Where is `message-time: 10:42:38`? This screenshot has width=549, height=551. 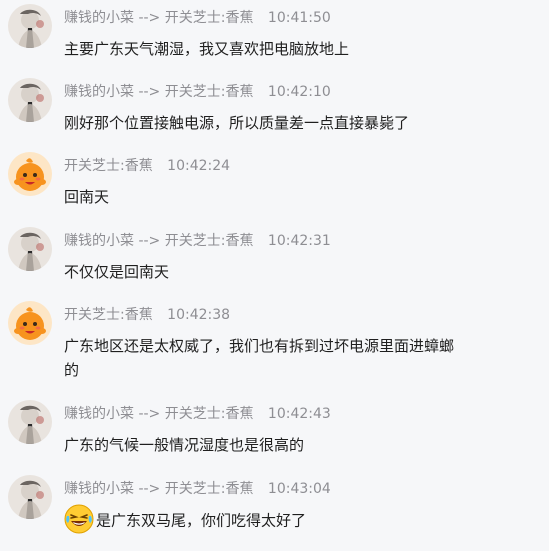 message-time: 10:42:38 is located at coordinates (199, 315).